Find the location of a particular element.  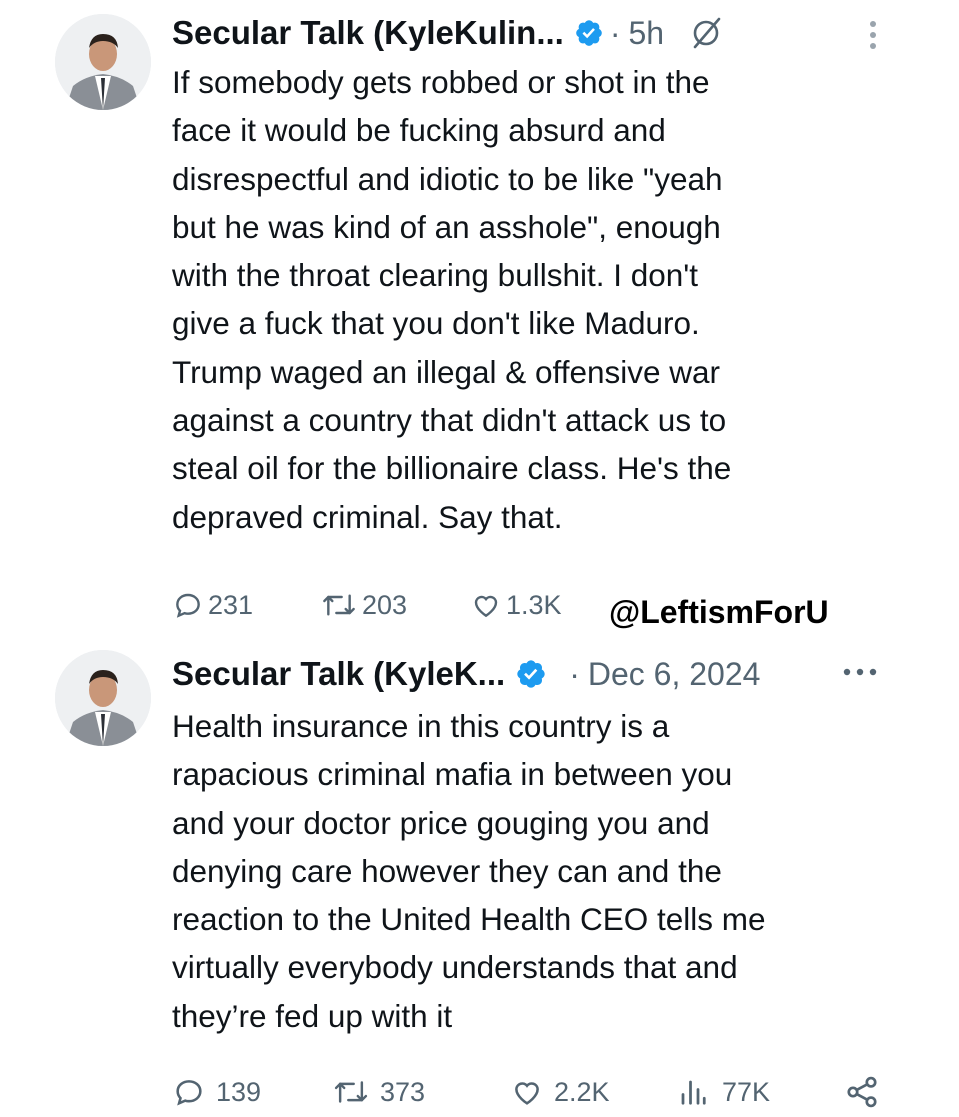

tweet-line: rapacious criminal mafia in between you is located at coordinates (452, 774).